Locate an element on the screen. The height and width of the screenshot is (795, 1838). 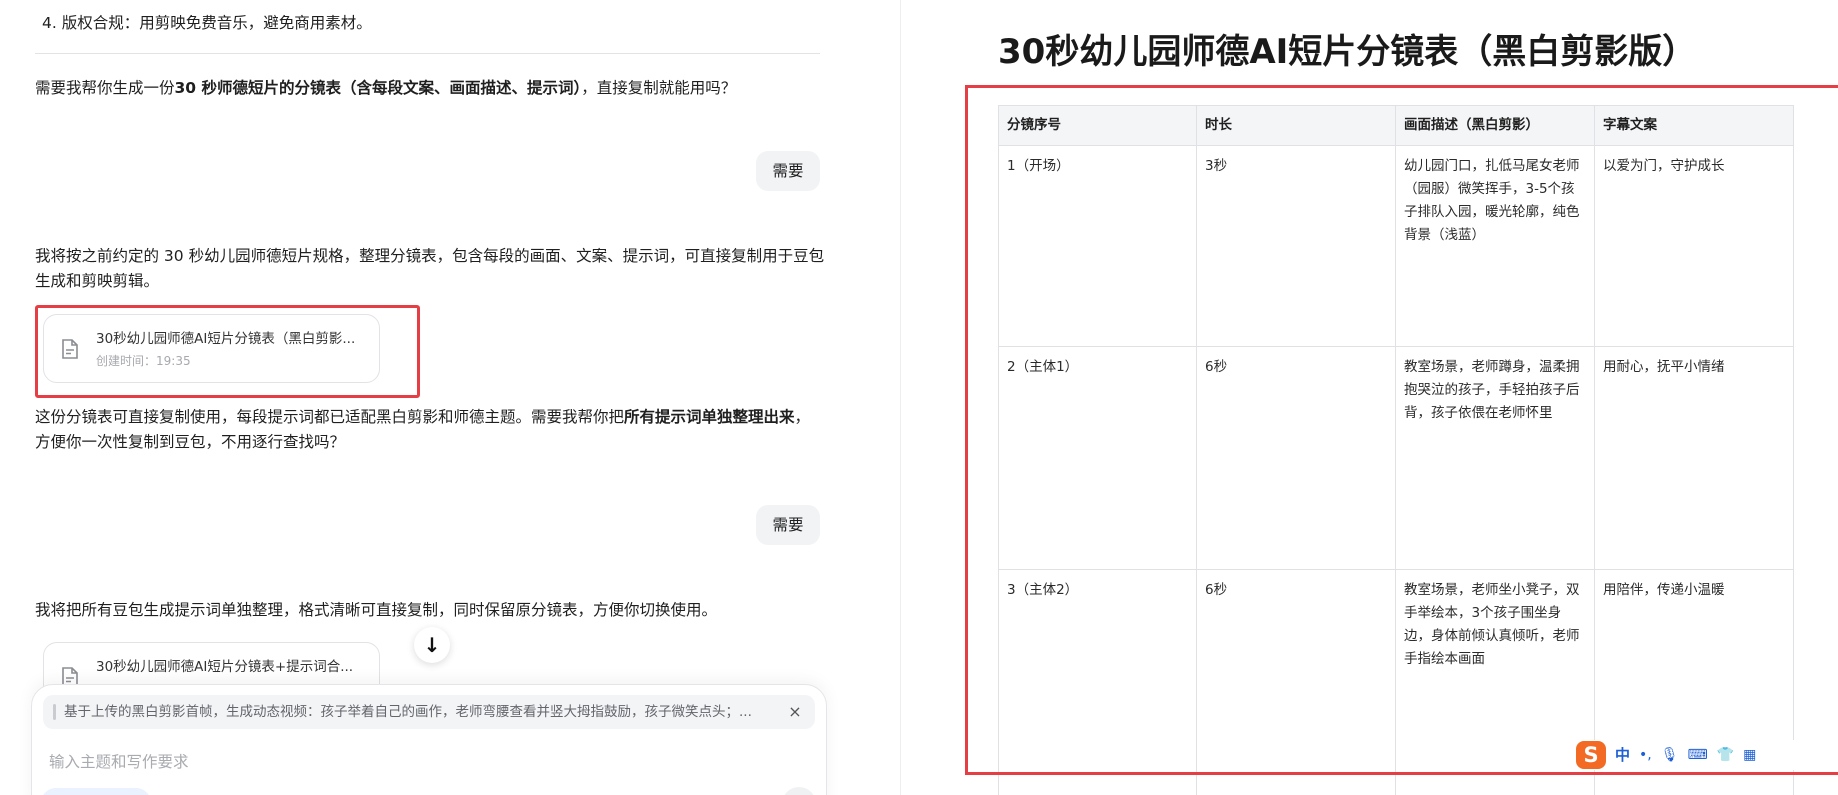
document-icon is located at coordinates (70, 349).